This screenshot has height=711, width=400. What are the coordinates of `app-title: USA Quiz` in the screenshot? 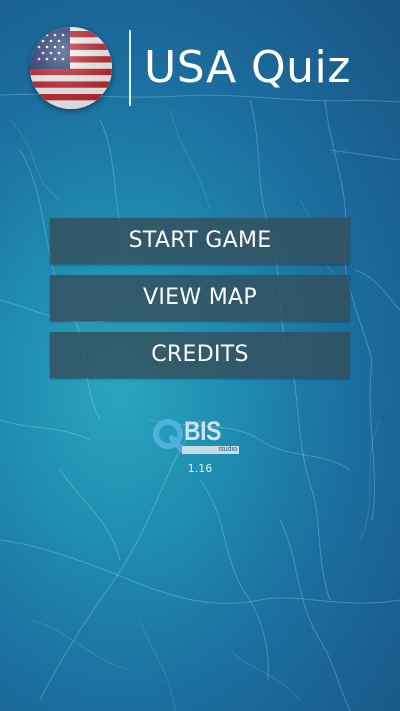 It's located at (247, 67).